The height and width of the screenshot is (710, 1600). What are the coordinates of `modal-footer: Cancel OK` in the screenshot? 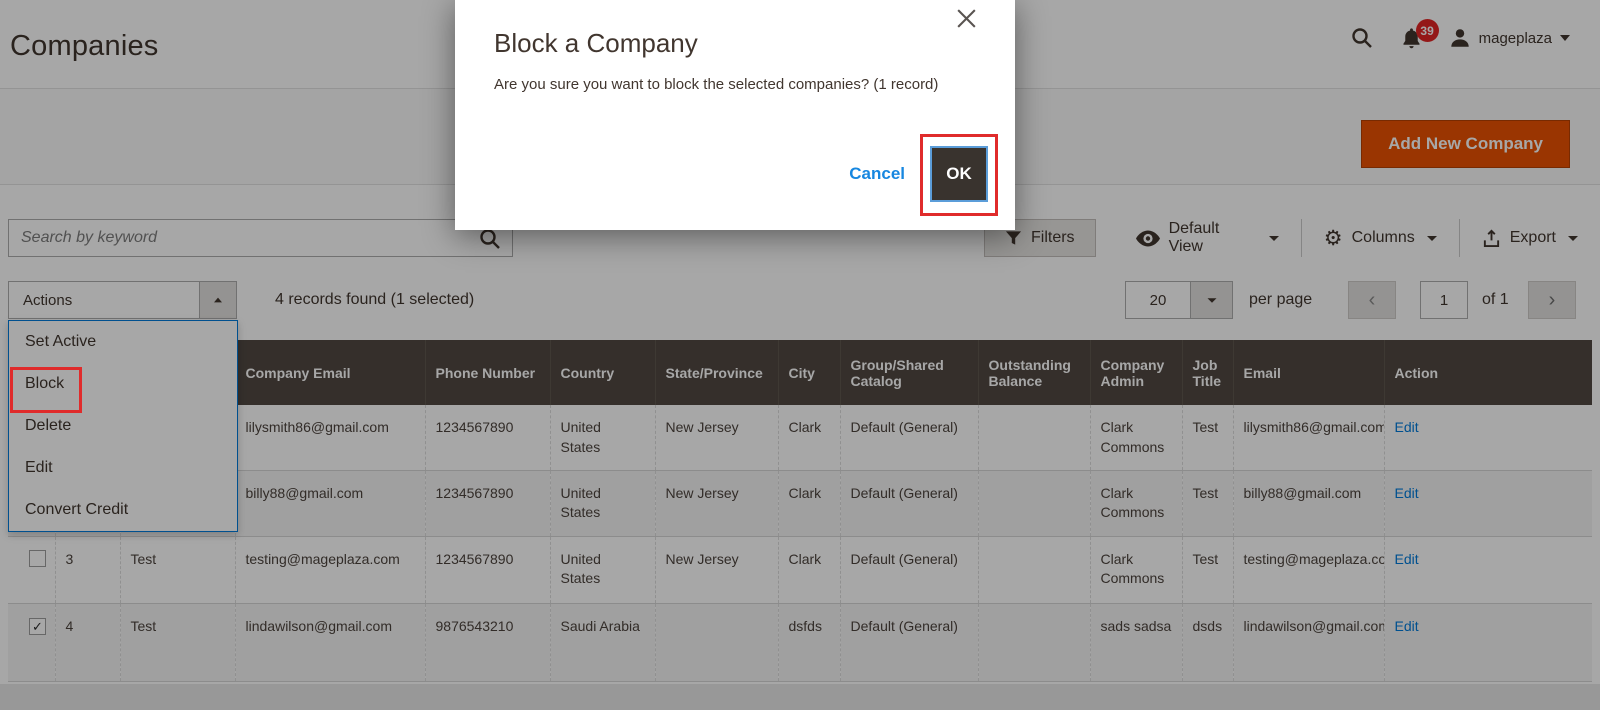 It's located at (918, 174).